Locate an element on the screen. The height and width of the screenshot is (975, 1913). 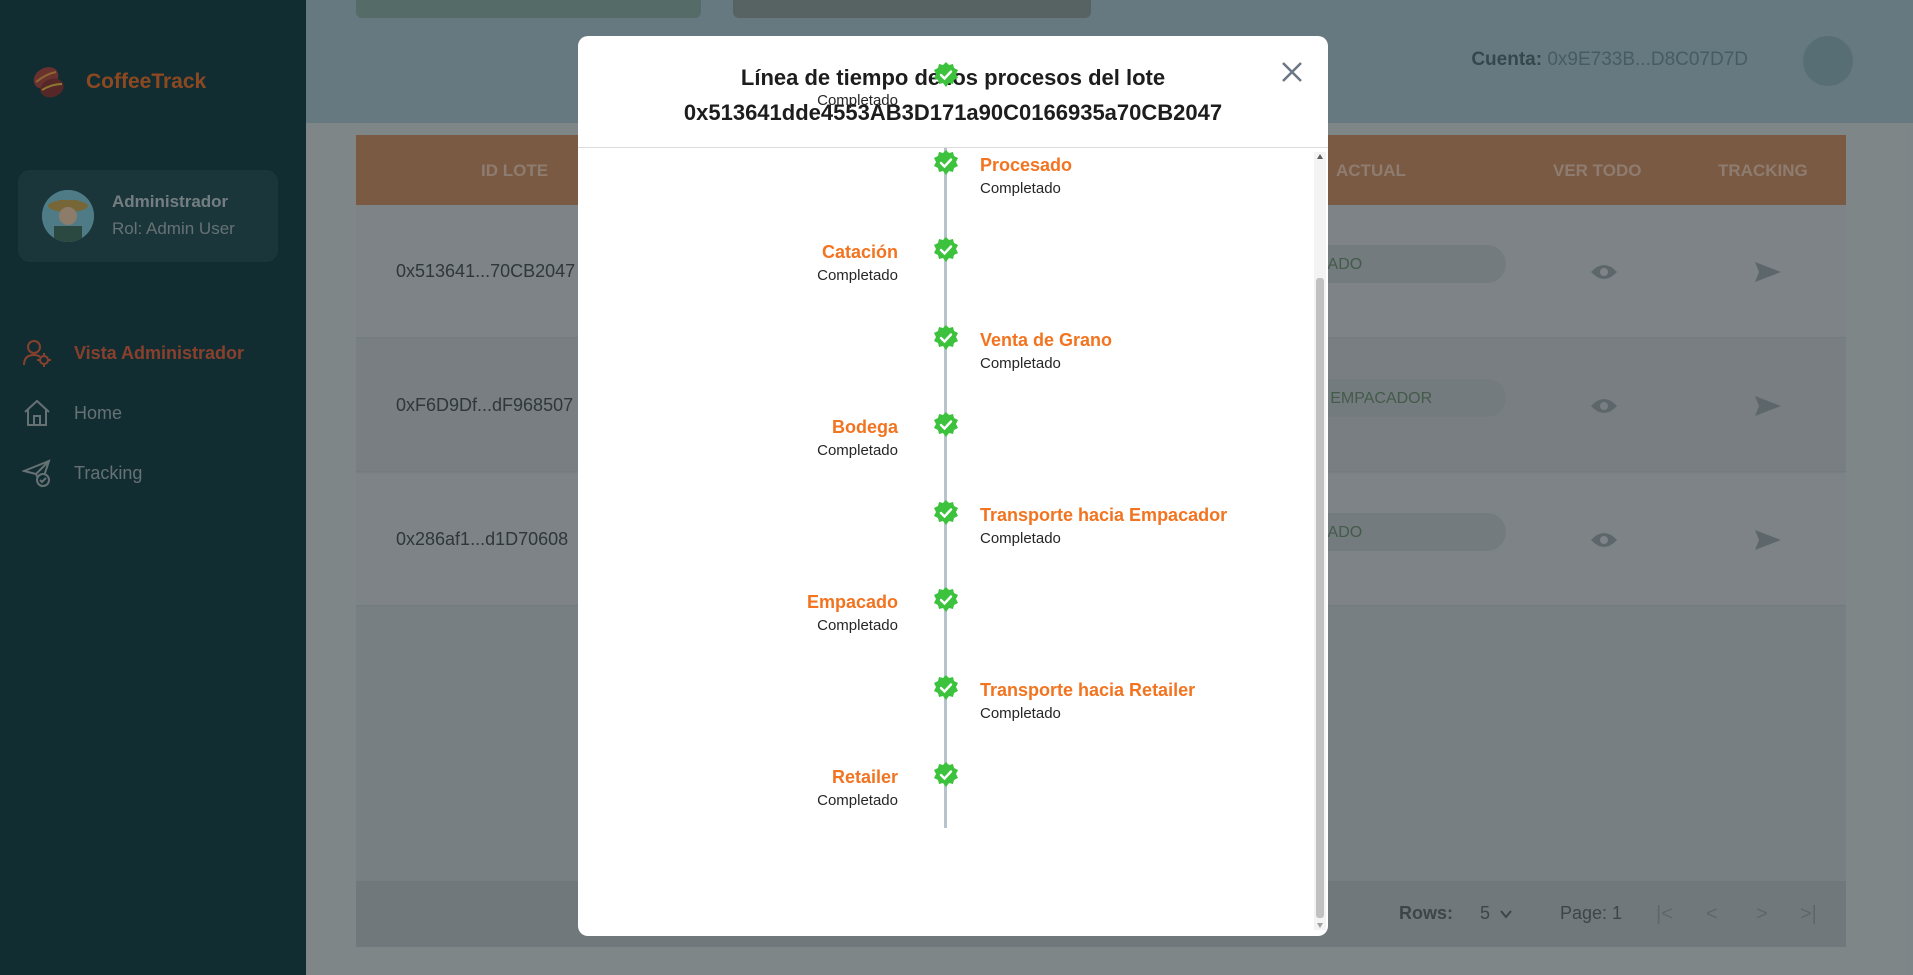
scrollbar is located at coordinates (1320, 541).